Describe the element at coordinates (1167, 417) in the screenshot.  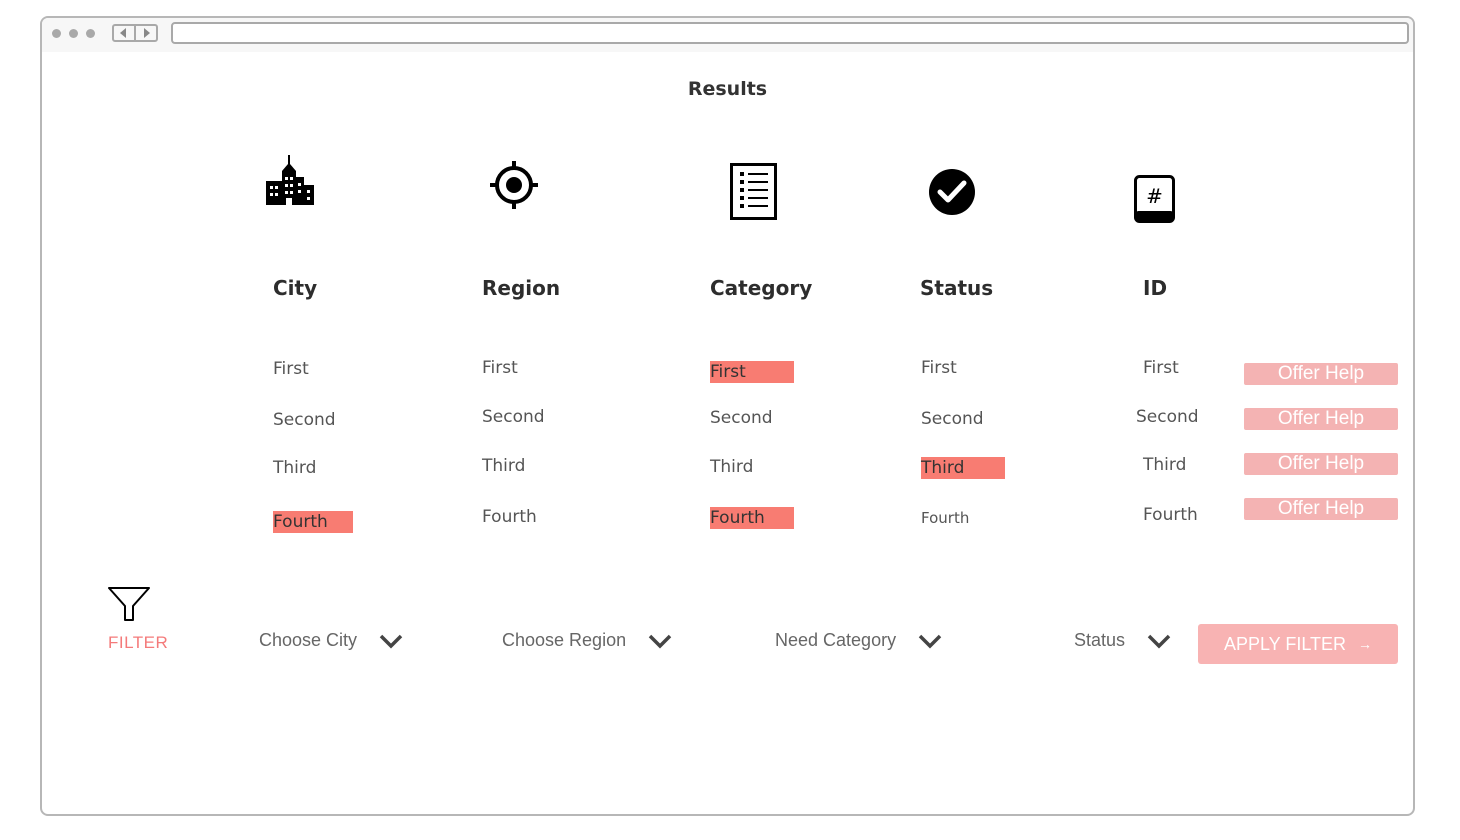
I see `id-cell: Second` at that location.